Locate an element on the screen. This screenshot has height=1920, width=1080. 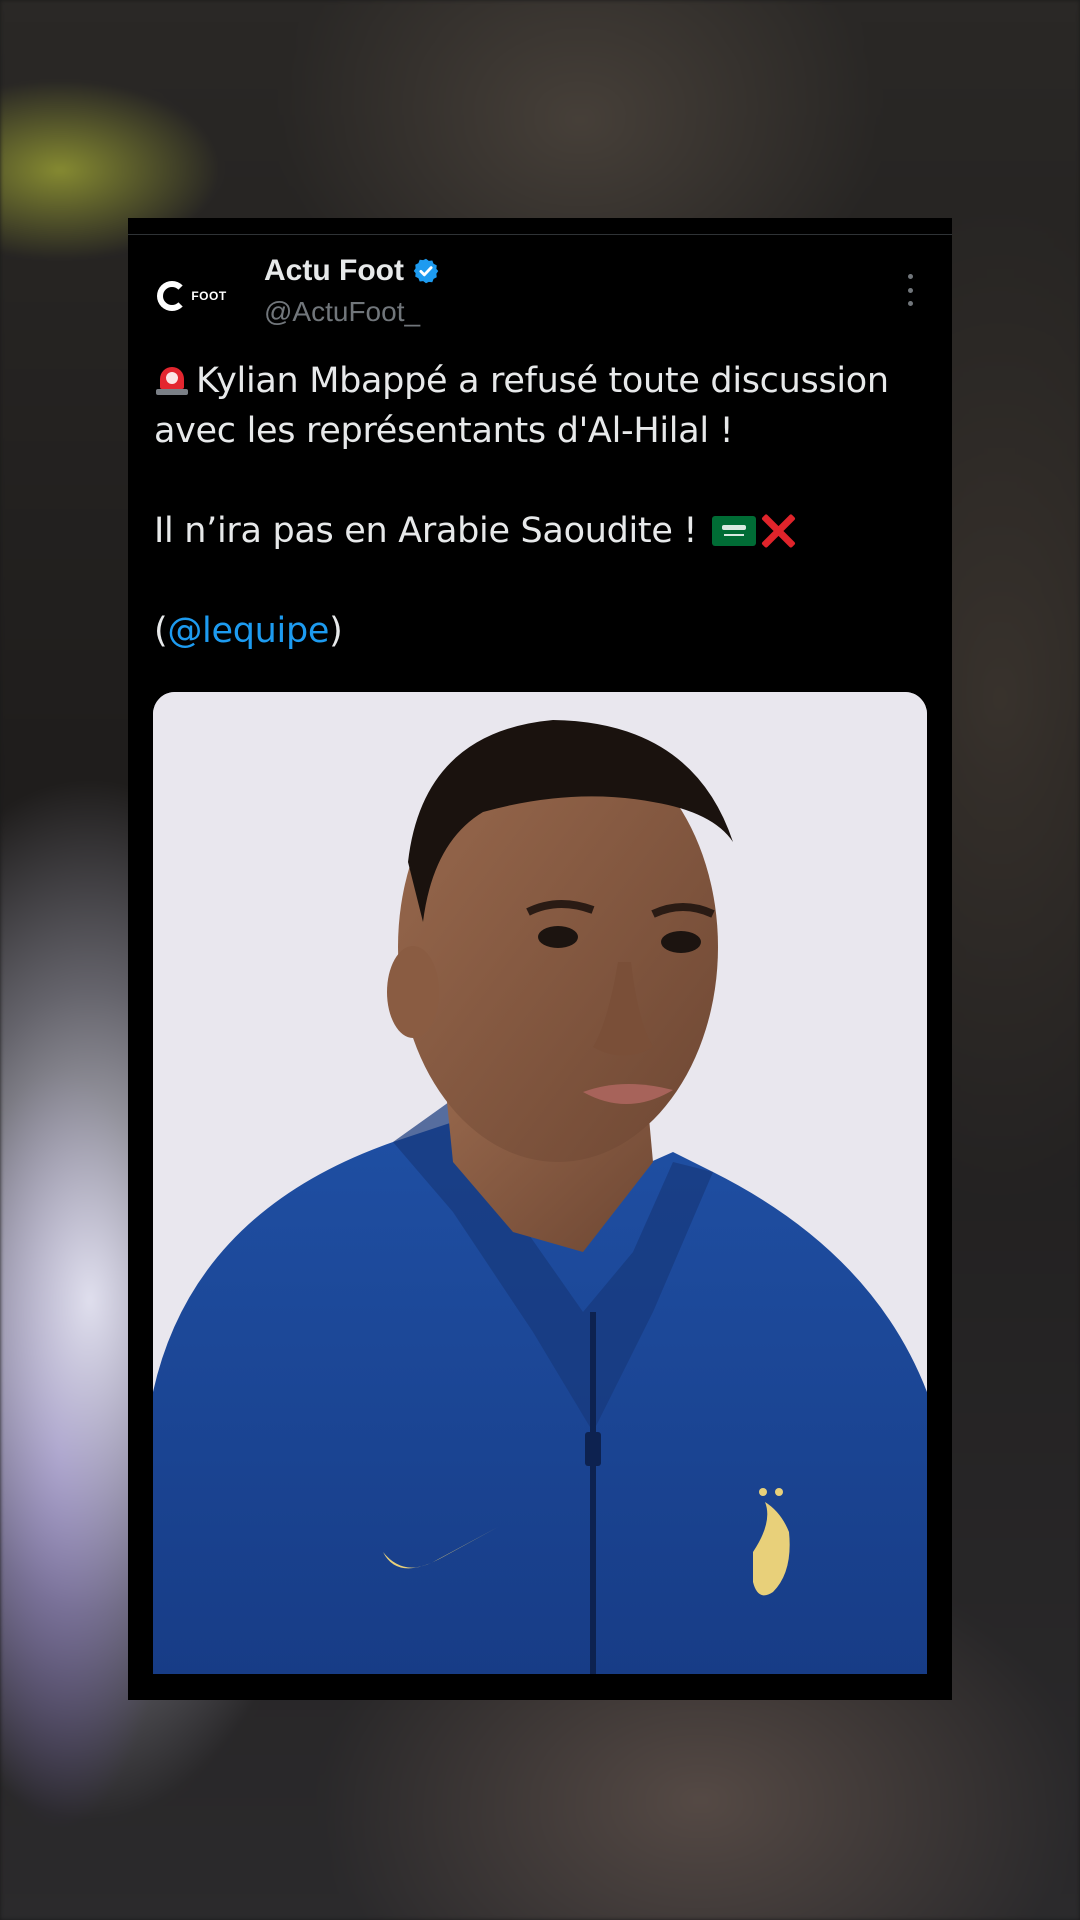
saudi-arabia-flag-icon is located at coordinates (733, 531).